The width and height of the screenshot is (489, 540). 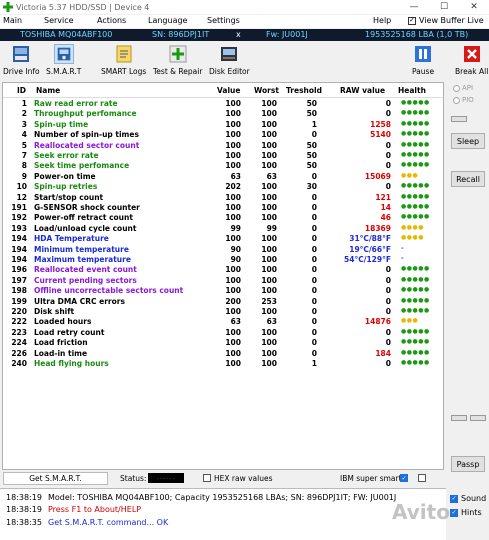 I want to click on cell-value: 99, so click(x=235, y=228).